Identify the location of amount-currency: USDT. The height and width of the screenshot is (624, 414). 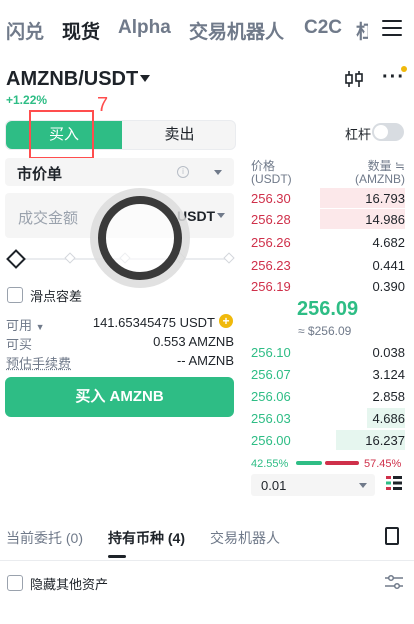
(196, 216).